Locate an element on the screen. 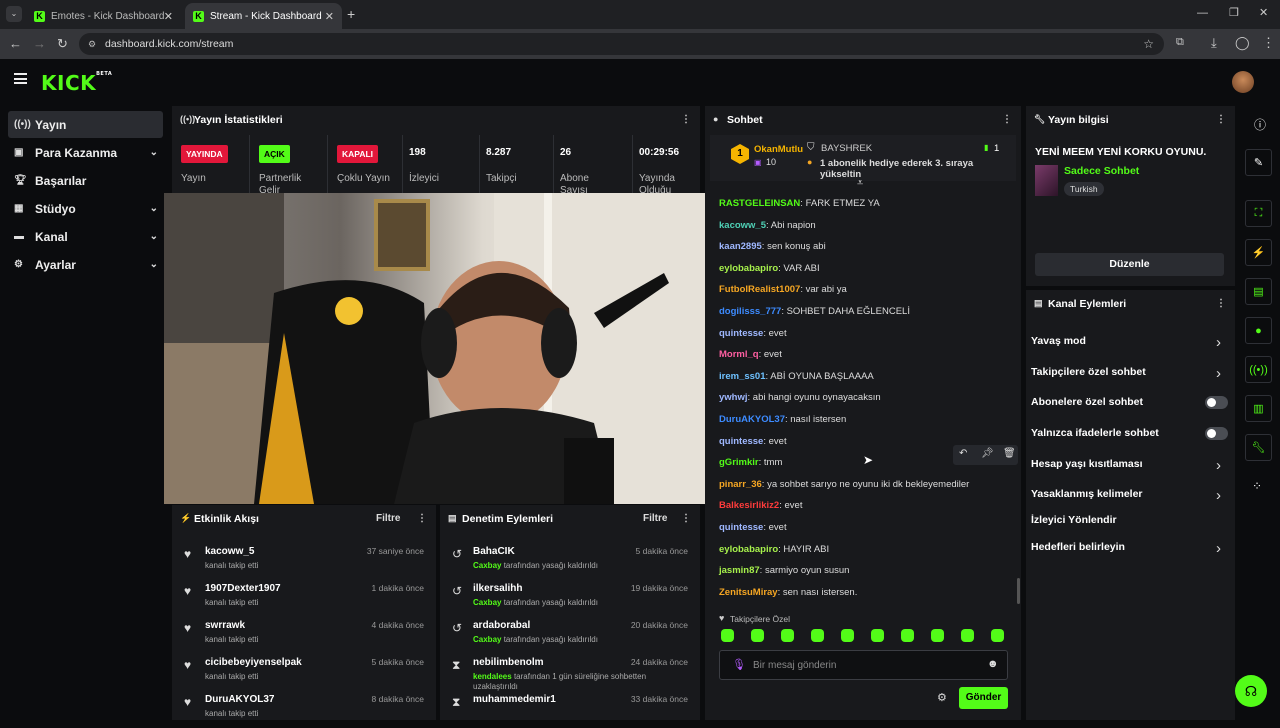 The height and width of the screenshot is (728, 1280). hamburger-menu-icon is located at coordinates (20, 78).